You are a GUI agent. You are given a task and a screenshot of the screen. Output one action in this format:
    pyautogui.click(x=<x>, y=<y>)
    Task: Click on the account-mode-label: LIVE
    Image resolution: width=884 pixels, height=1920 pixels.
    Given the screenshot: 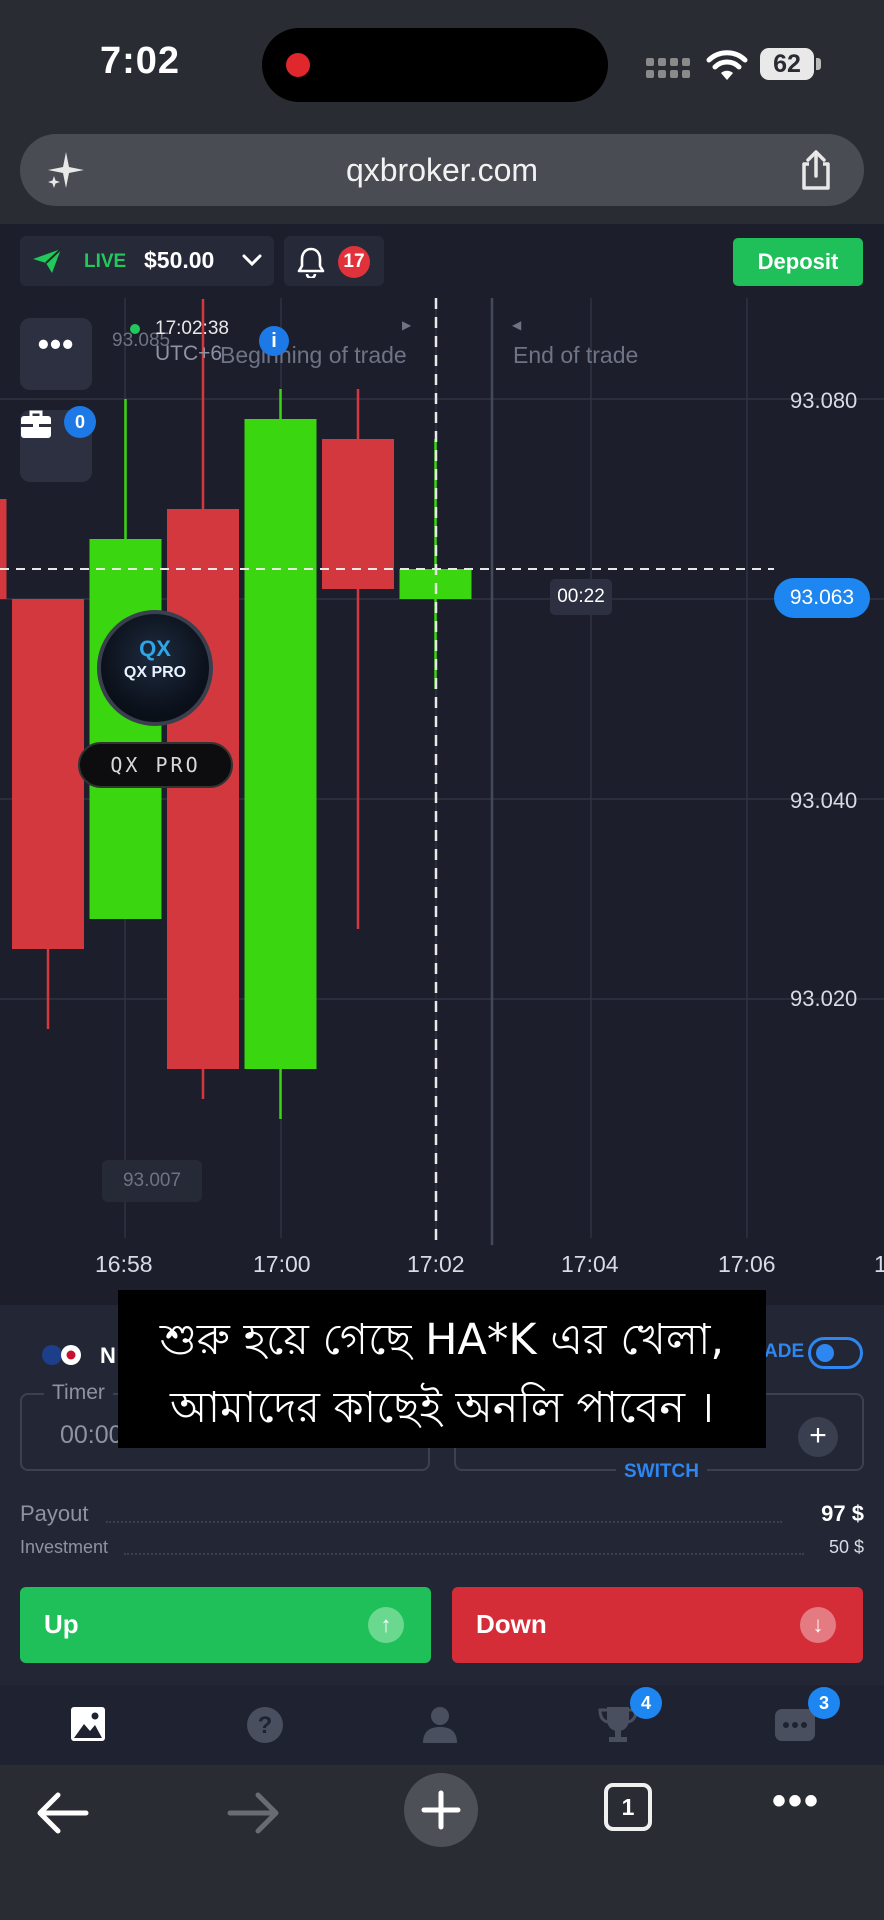 What is the action you would take?
    pyautogui.click(x=105, y=261)
    